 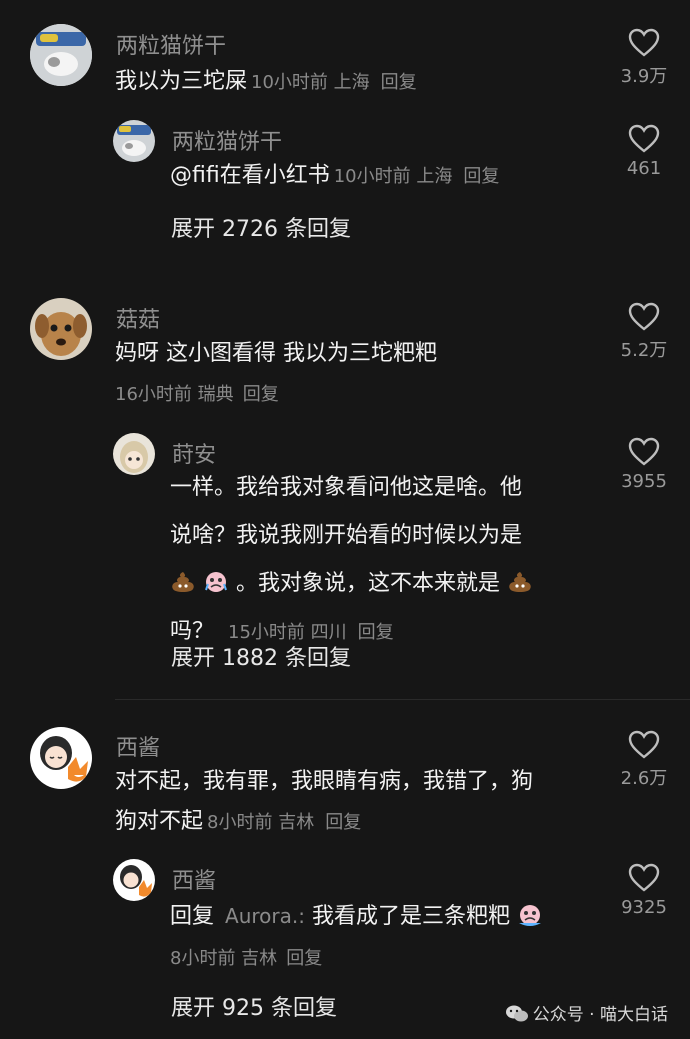 I want to click on watermark-text: 公众号 · 喵大白话, so click(x=600, y=1015).